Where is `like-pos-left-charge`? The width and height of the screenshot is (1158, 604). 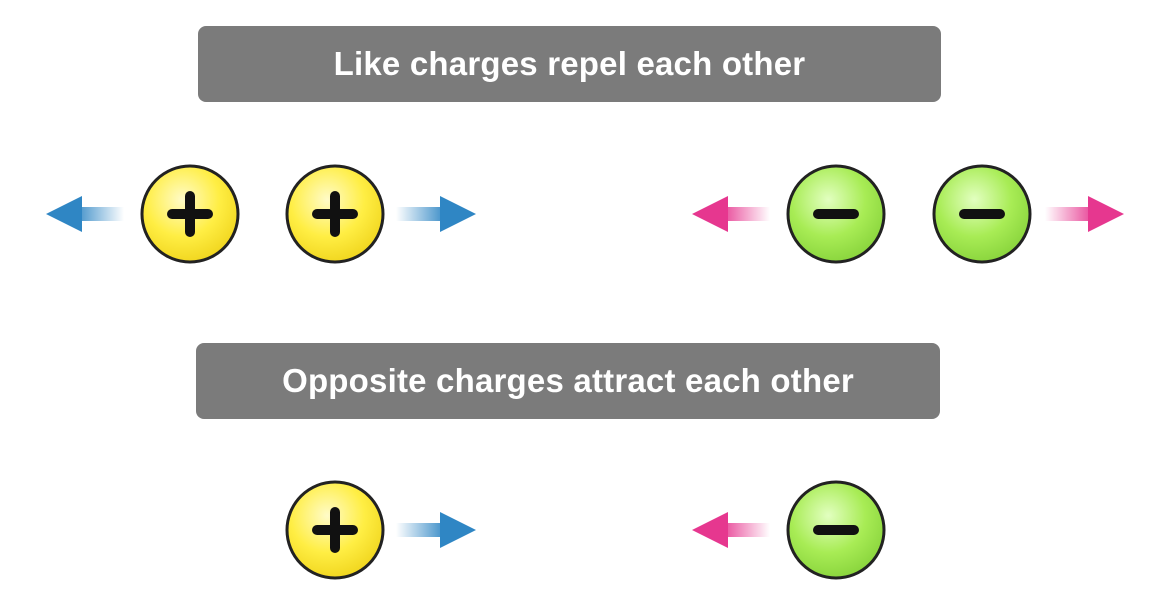
like-pos-left-charge is located at coordinates (190, 214).